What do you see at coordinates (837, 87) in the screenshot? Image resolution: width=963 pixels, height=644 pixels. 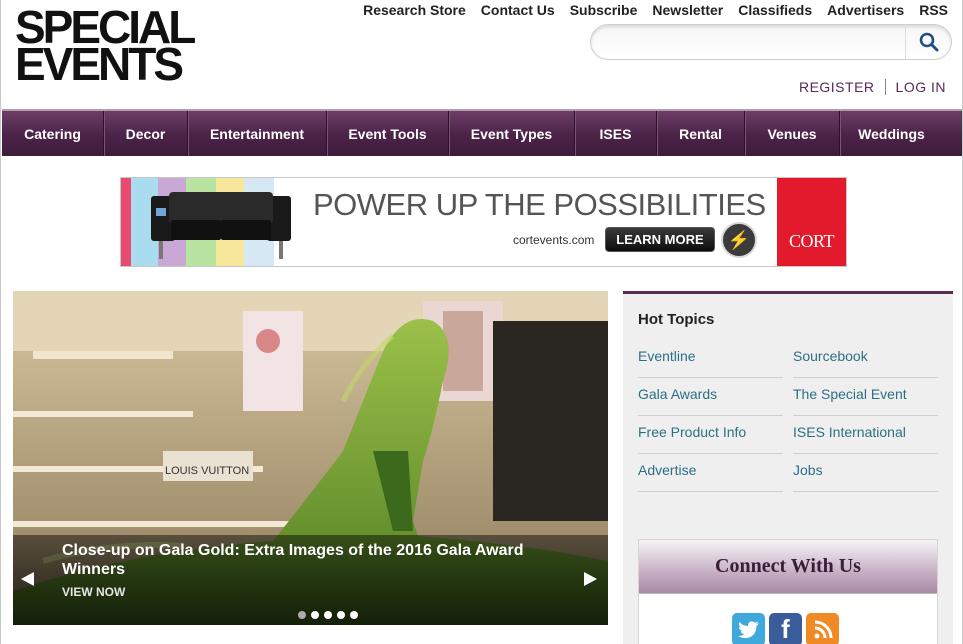 I see `register-link: REGISTER` at bounding box center [837, 87].